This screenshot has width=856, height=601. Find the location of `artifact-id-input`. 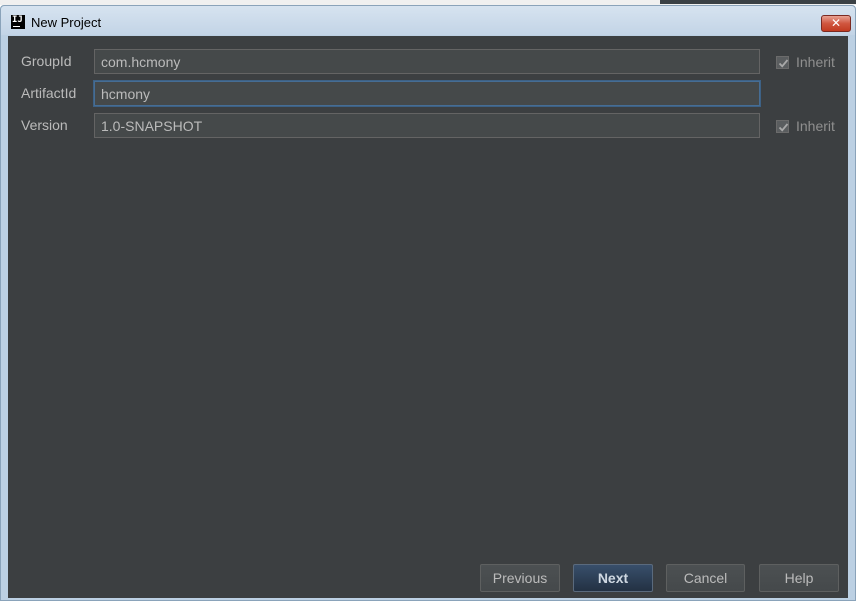

artifact-id-input is located at coordinates (427, 93).